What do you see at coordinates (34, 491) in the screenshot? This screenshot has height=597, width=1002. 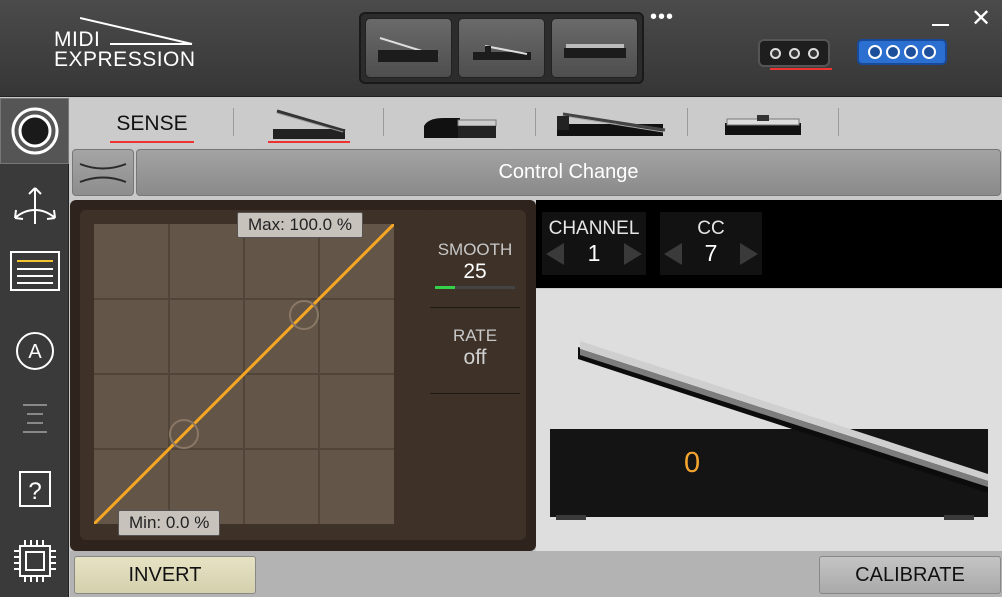 I see `help-icon-glyph: ?` at bounding box center [34, 491].